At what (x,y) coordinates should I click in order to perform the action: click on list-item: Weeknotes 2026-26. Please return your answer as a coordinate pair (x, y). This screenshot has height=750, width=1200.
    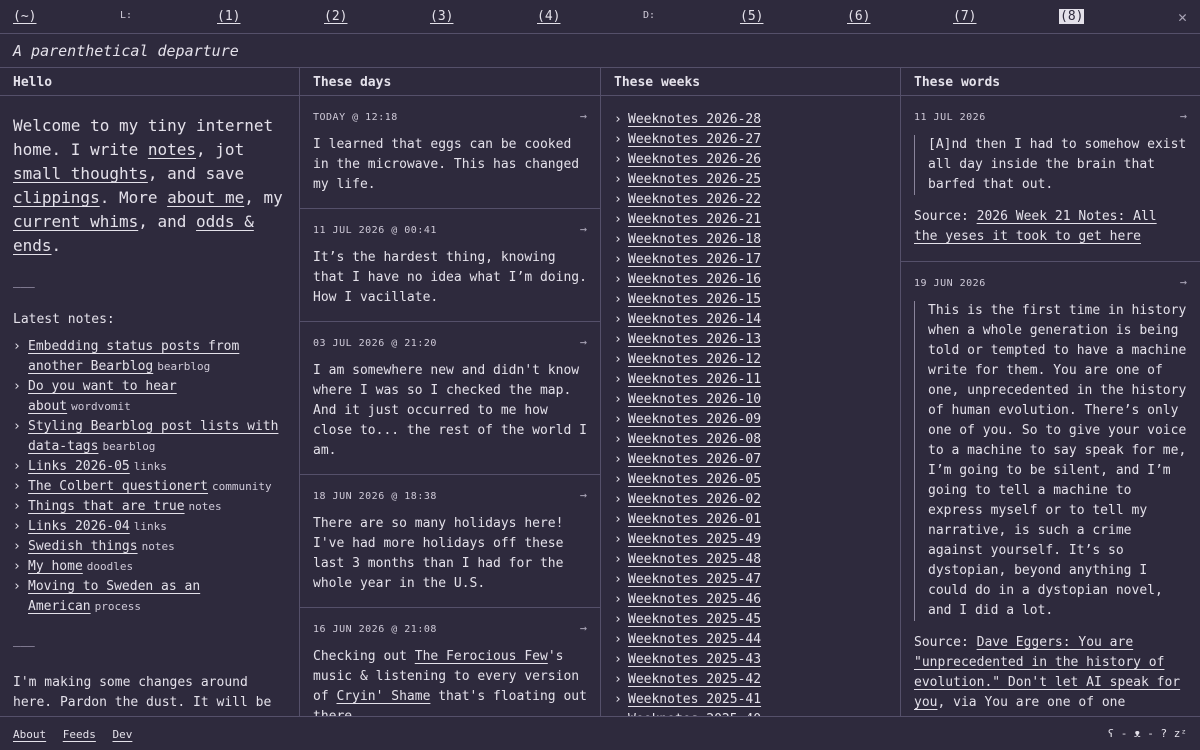
    Looking at the image, I should click on (750, 160).